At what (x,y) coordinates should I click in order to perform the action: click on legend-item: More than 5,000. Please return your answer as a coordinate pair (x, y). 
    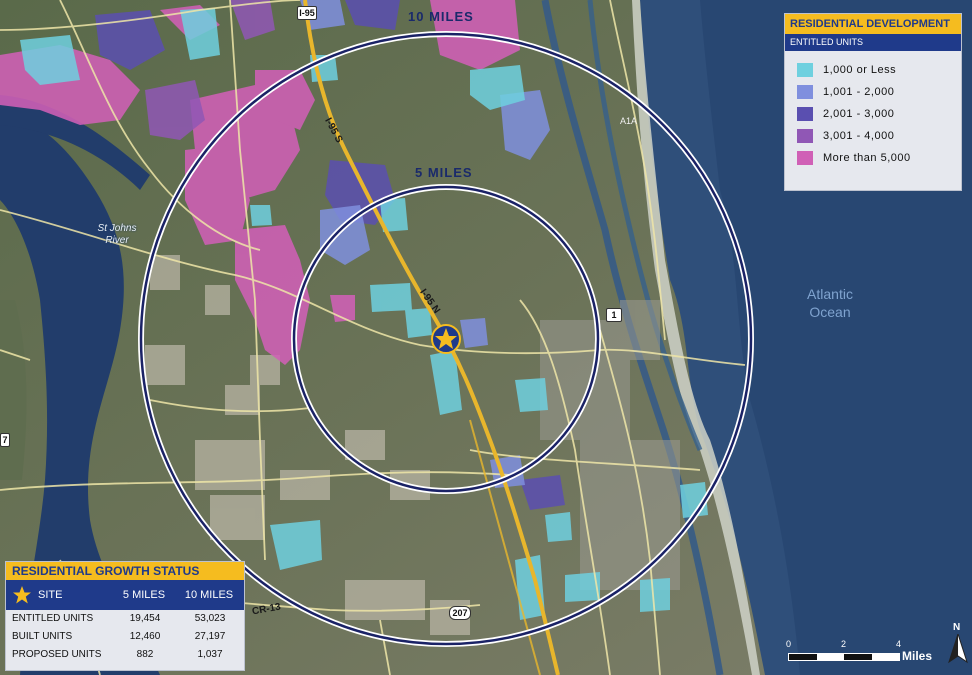
    Looking at the image, I should click on (879, 158).